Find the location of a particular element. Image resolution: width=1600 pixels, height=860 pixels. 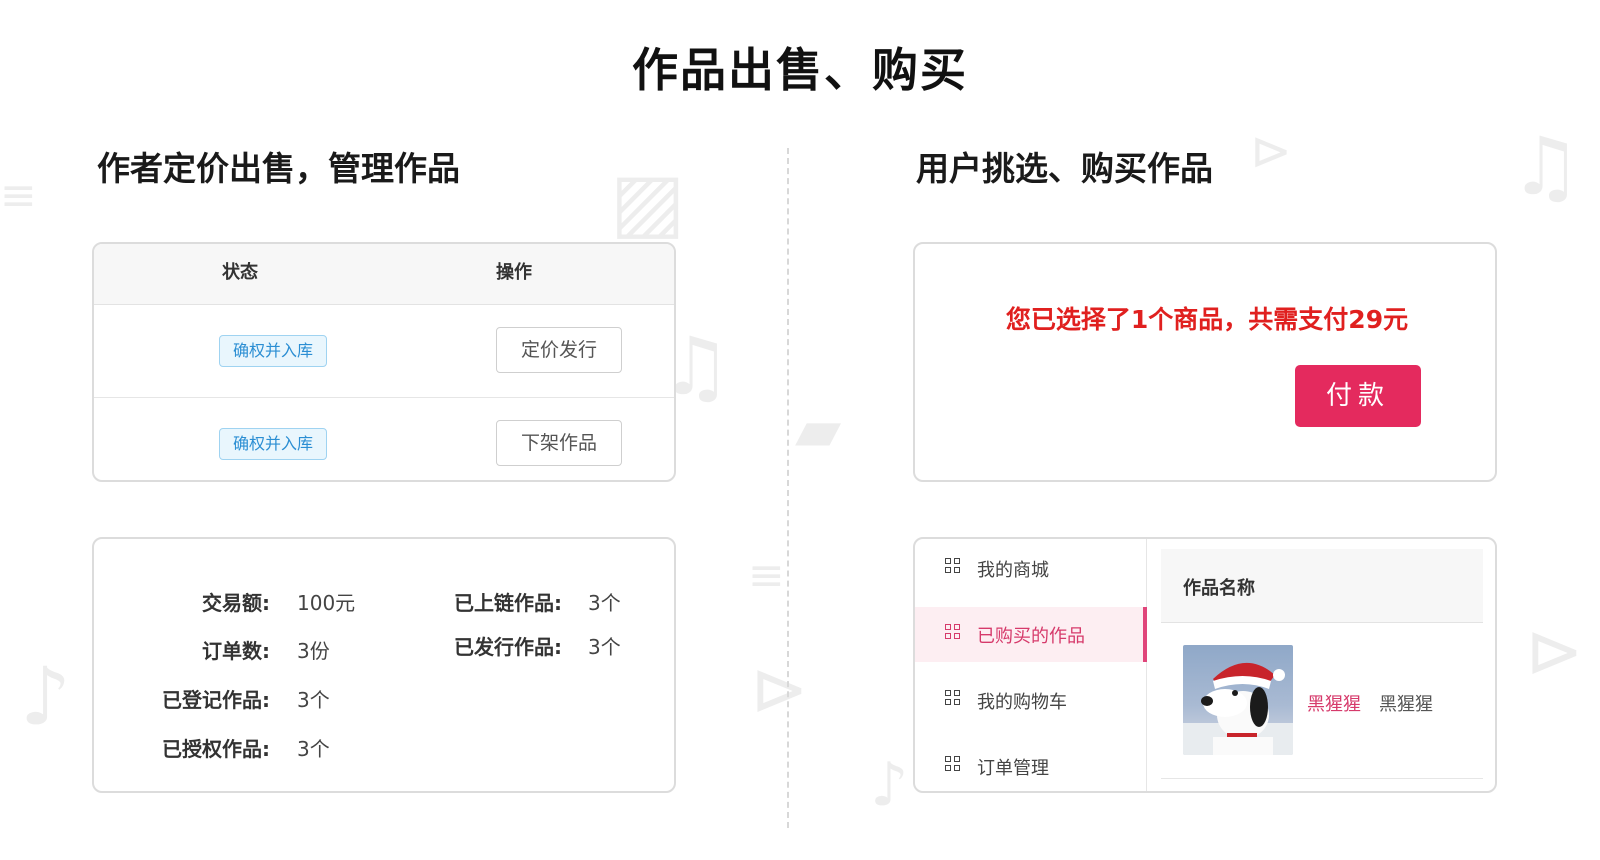

menu-item-order-management: 订单管理 is located at coordinates (1031, 765).